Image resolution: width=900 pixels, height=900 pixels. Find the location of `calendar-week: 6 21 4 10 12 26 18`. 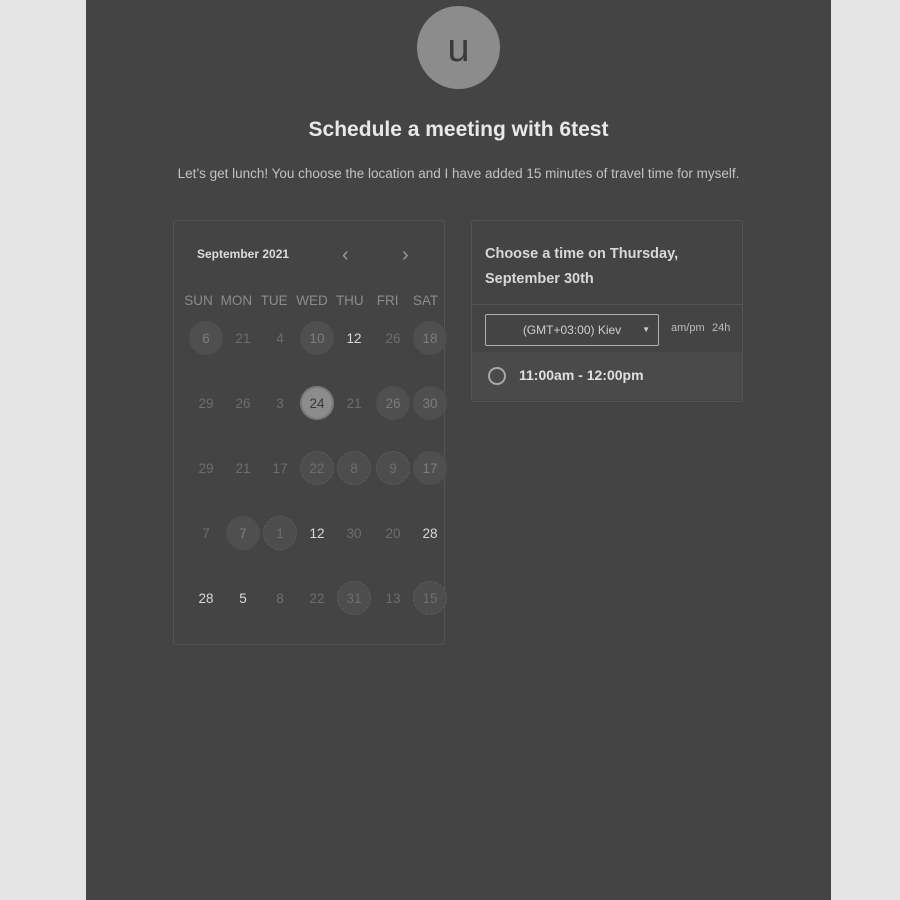

calendar-week: 6 21 4 10 12 26 18 is located at coordinates (310, 343).